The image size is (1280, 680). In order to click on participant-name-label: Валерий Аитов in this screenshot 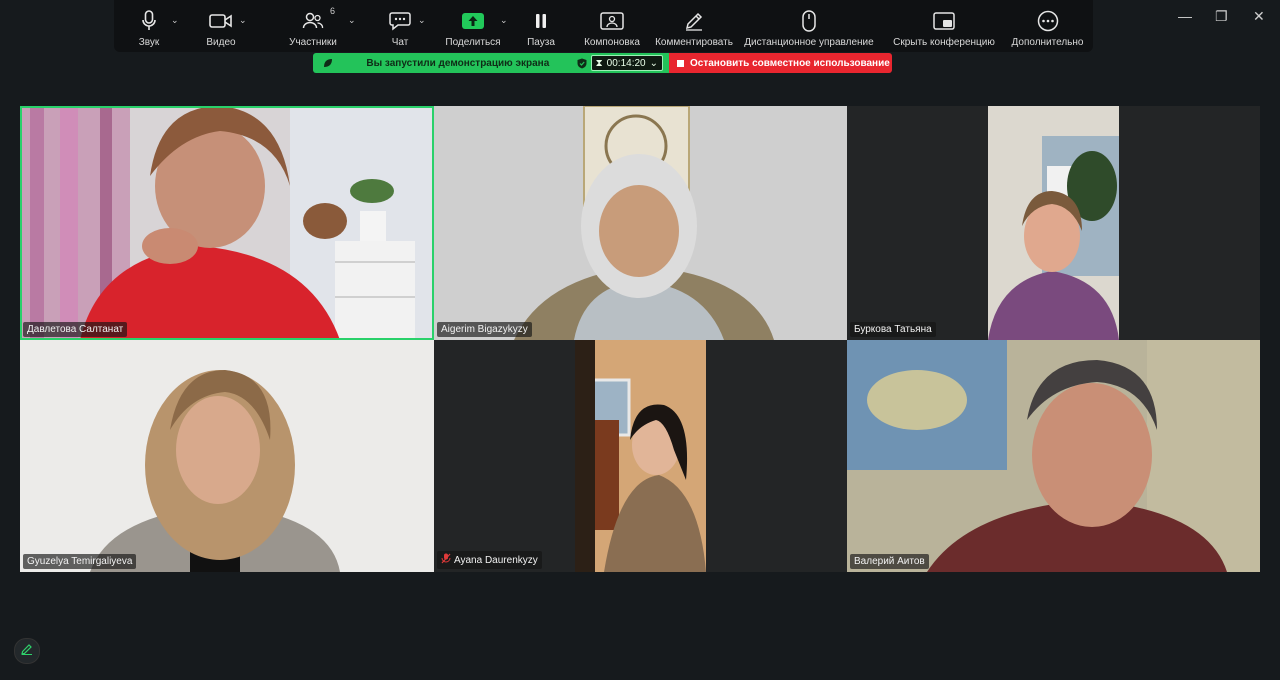, I will do `click(889, 561)`.